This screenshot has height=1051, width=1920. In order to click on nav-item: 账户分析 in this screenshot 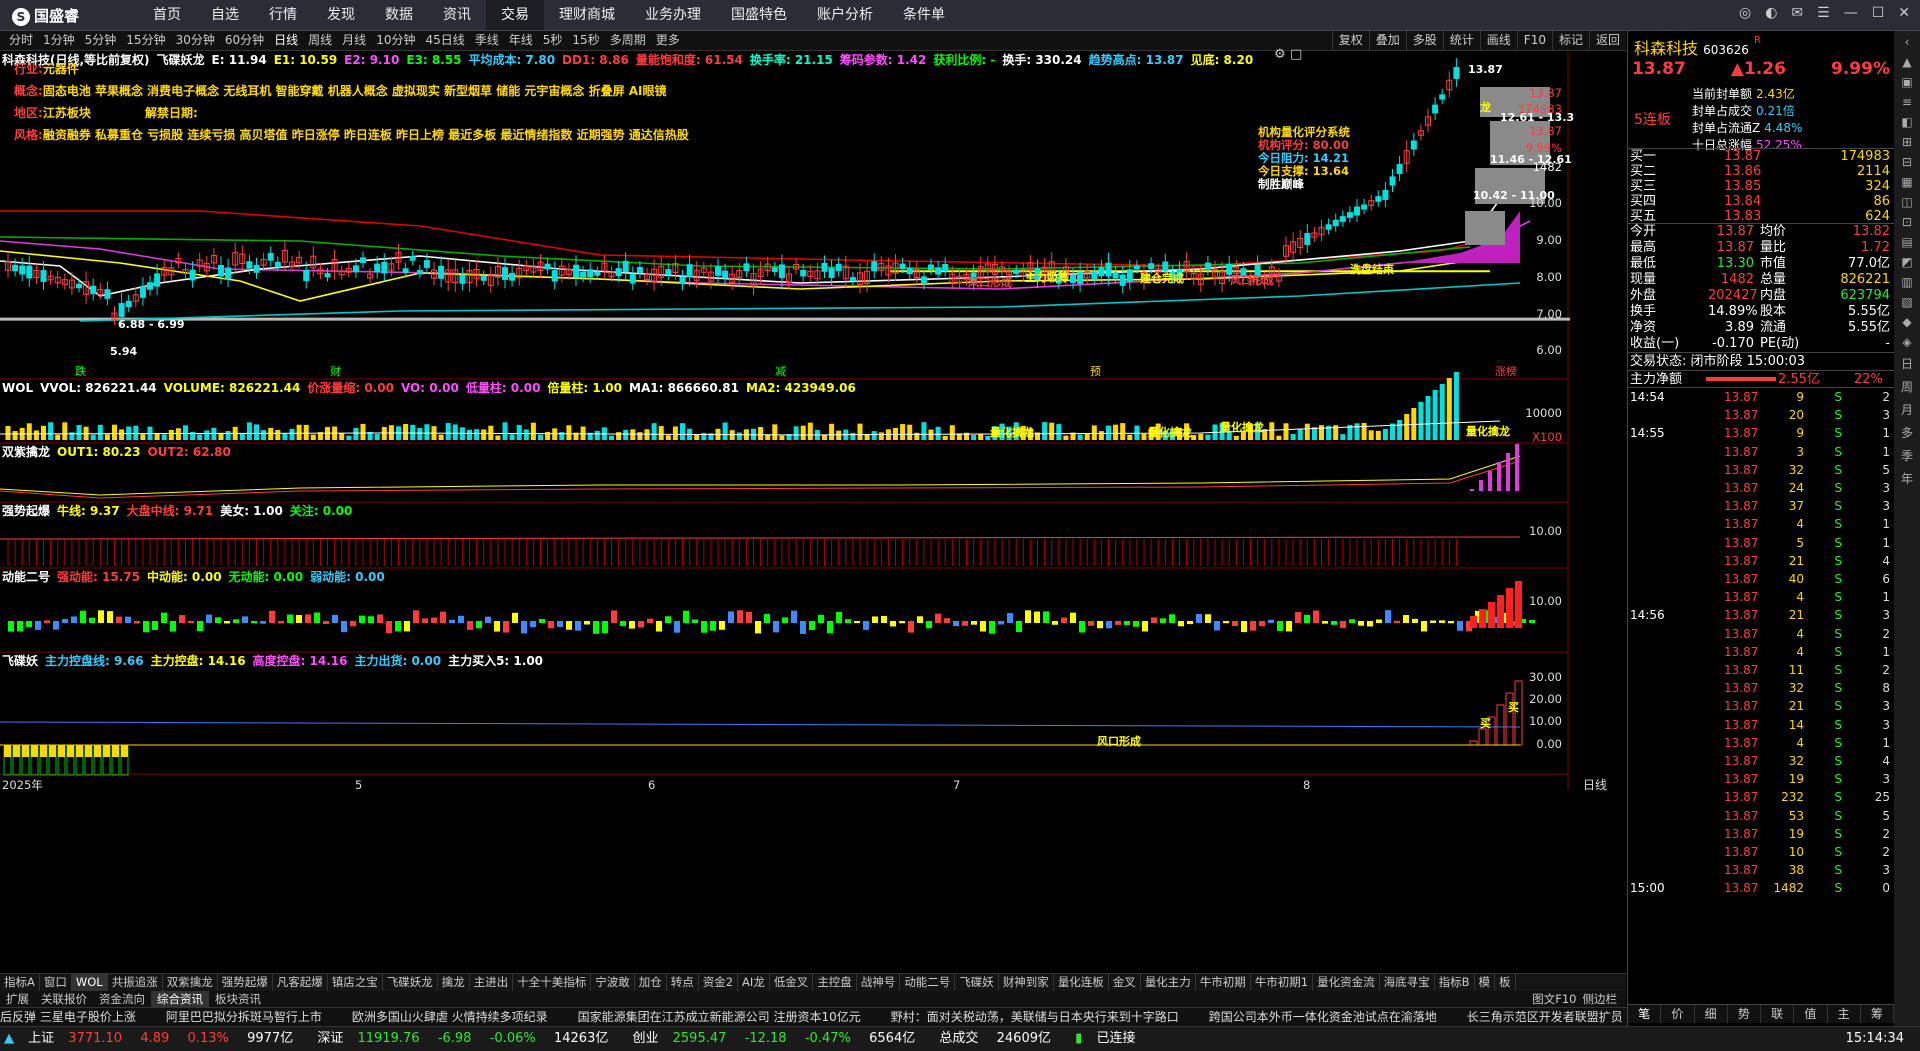, I will do `click(845, 15)`.